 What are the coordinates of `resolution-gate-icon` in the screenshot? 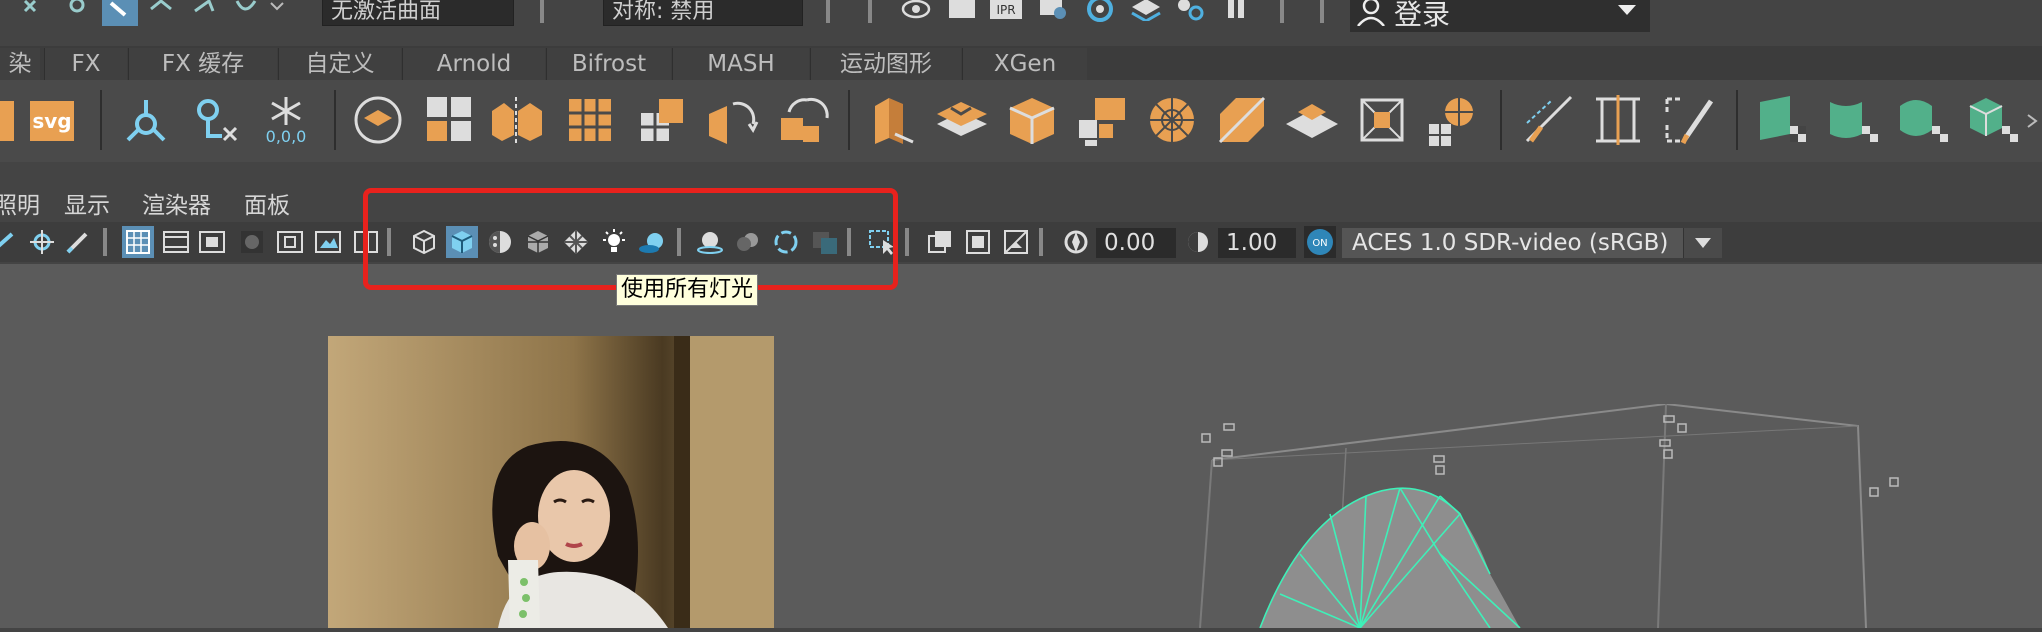 It's located at (212, 242).